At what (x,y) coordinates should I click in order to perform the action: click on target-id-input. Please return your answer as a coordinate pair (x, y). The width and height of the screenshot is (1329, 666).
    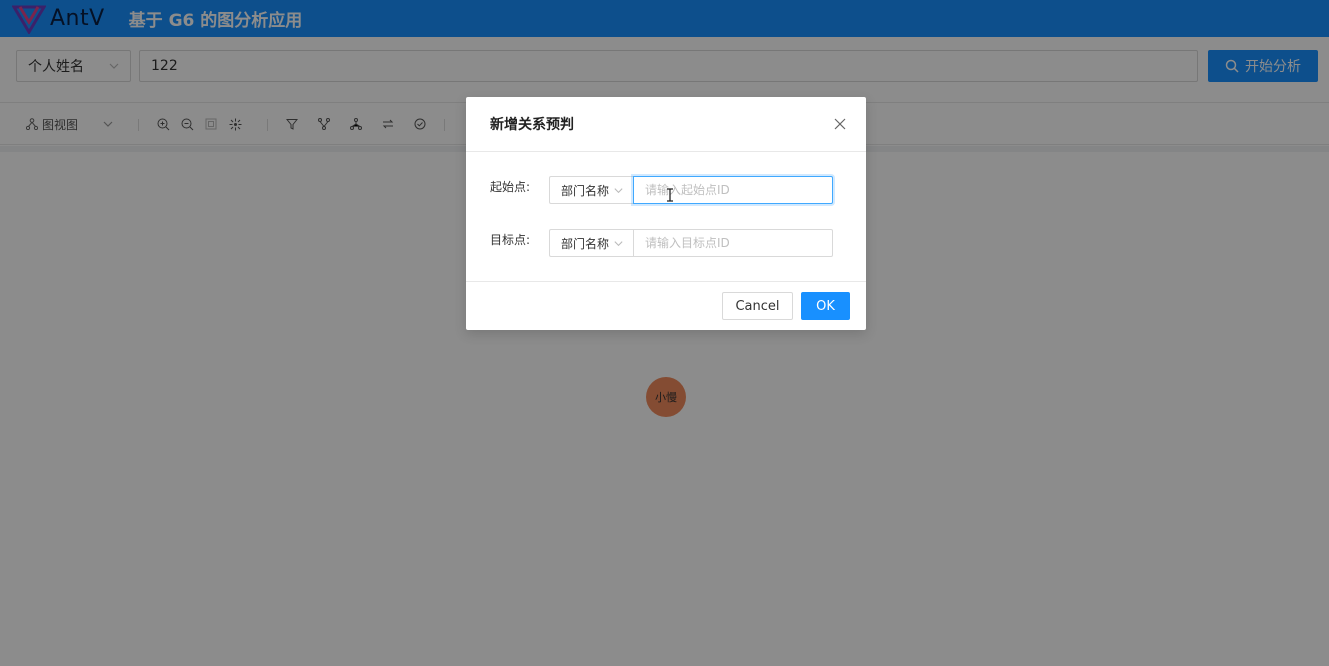
    Looking at the image, I should click on (733, 243).